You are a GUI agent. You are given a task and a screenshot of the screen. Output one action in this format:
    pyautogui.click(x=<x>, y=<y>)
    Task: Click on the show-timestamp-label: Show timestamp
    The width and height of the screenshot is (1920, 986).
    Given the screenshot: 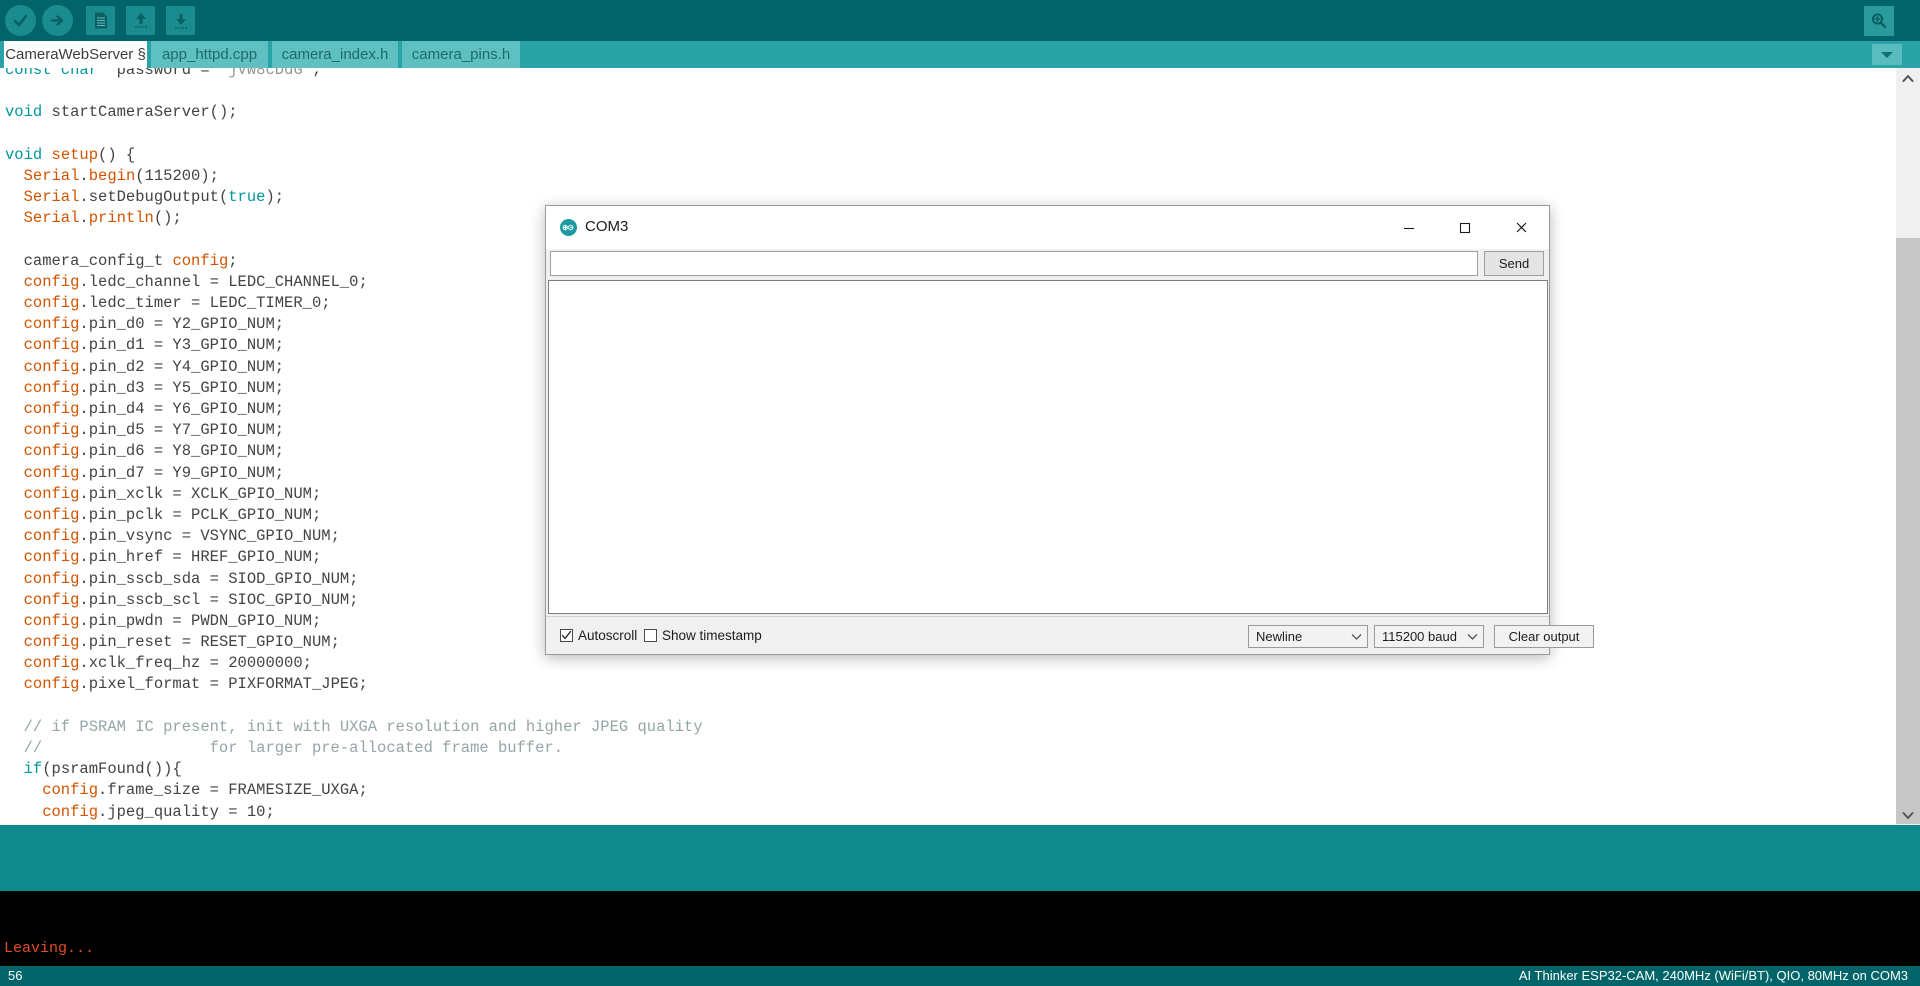 What is the action you would take?
    pyautogui.click(x=712, y=635)
    